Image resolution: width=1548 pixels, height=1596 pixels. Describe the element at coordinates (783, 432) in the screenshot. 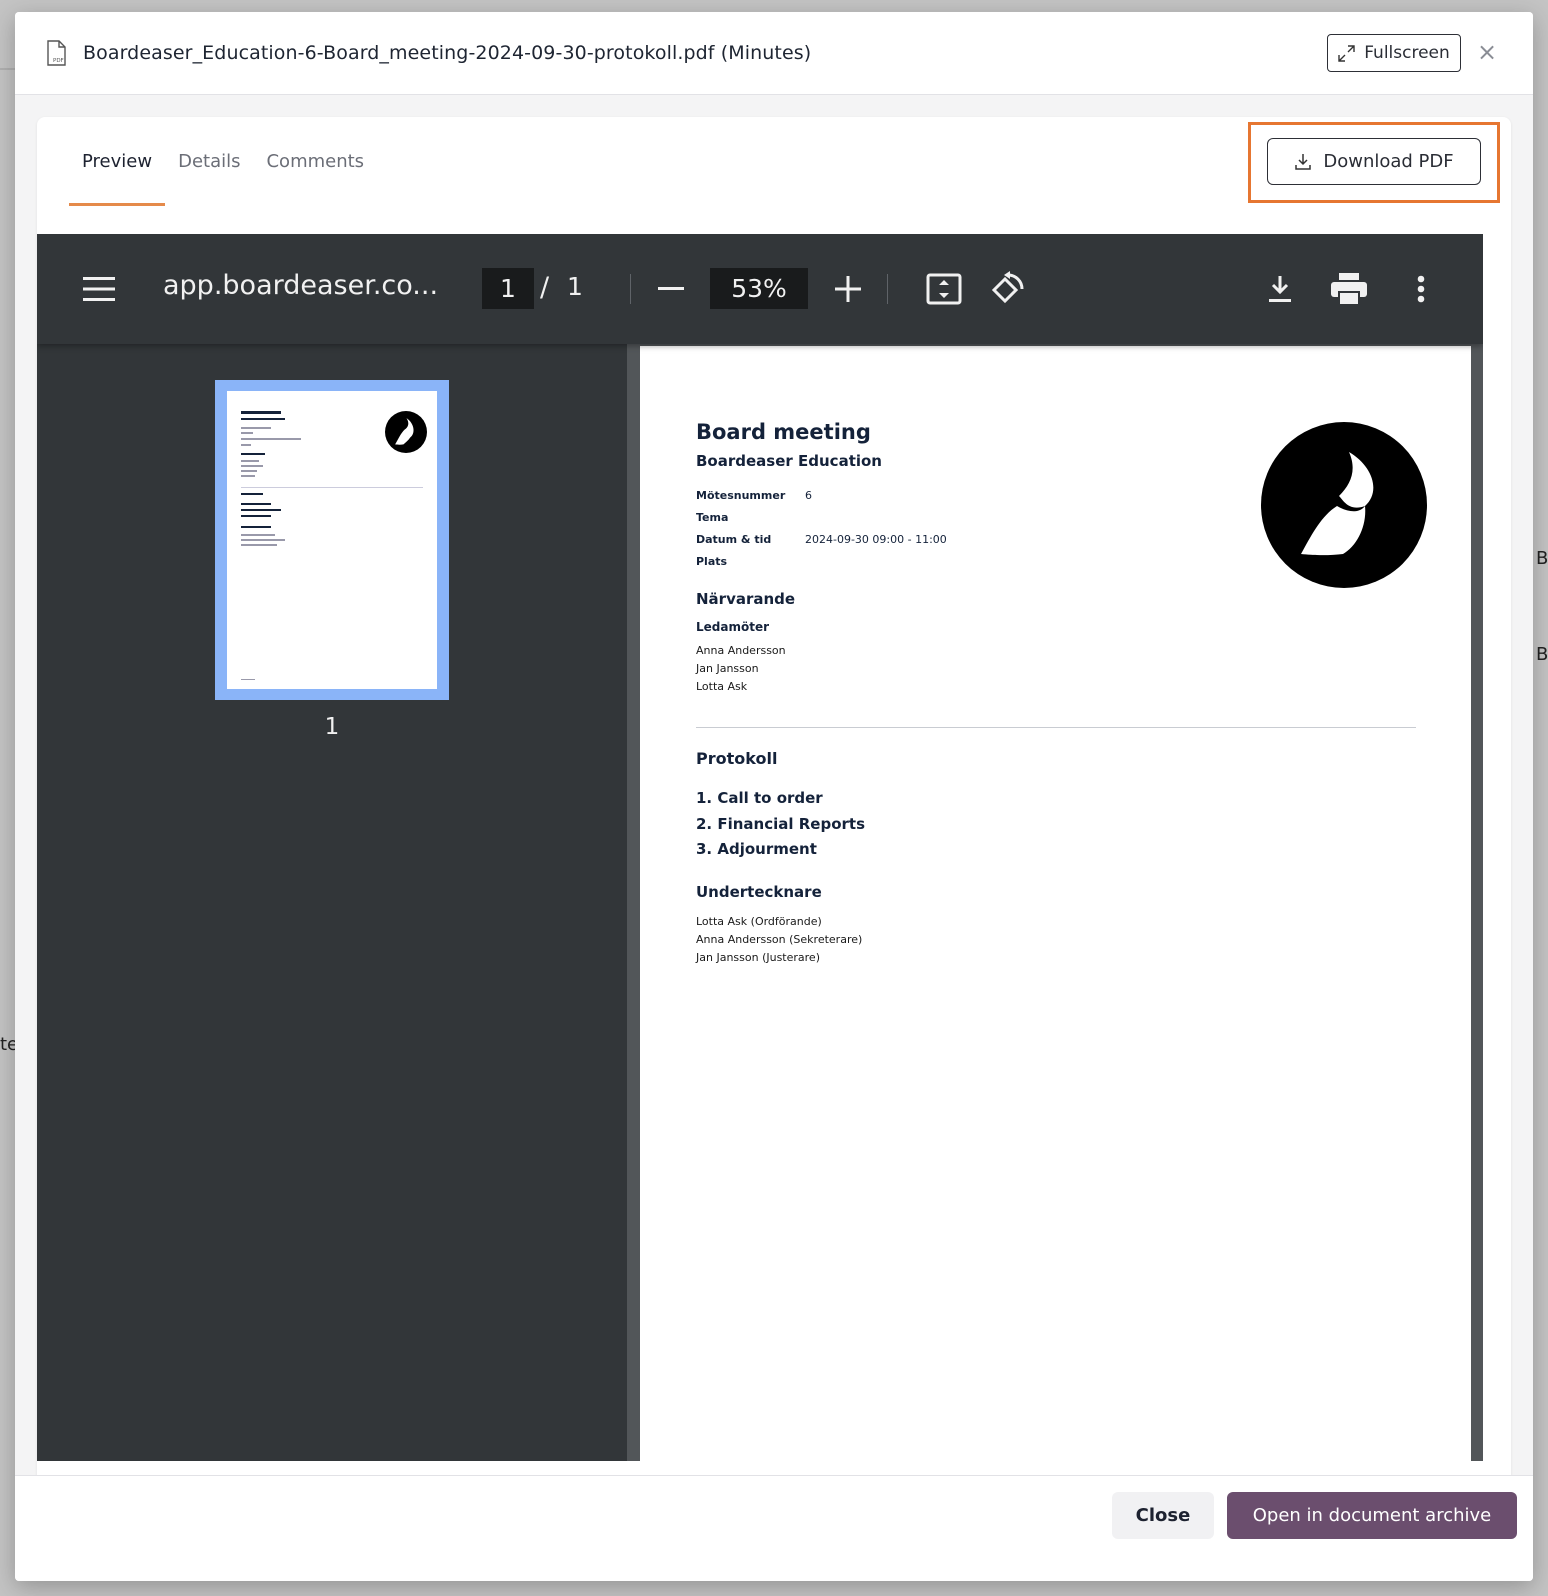

I see `document-title: Board meeting` at that location.